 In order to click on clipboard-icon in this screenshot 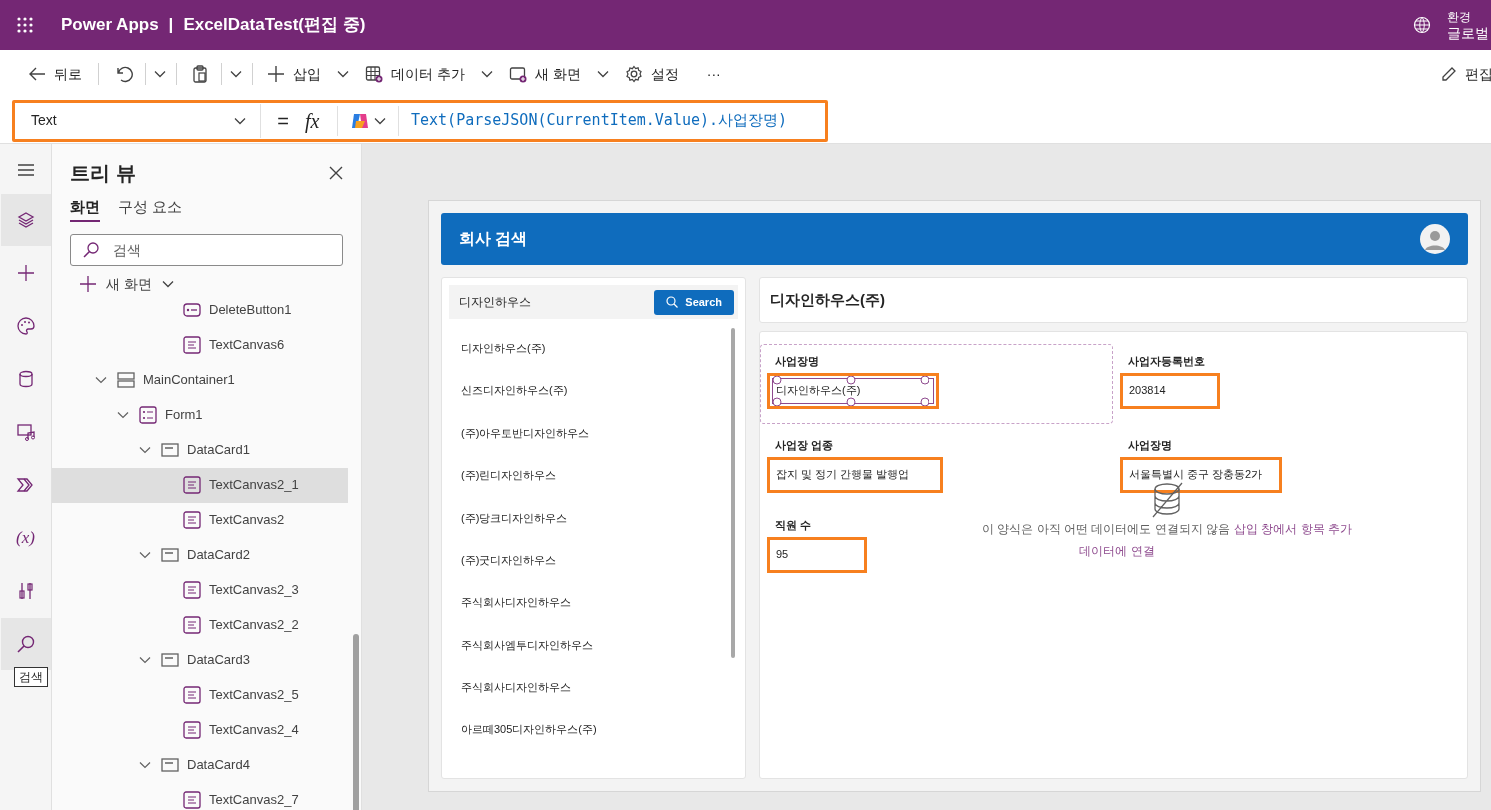, I will do `click(200, 74)`.